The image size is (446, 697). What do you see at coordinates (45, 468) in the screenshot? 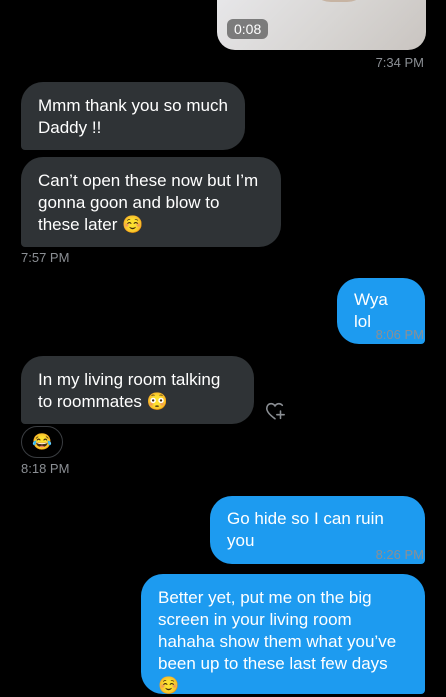
I see `message-timestamp: 8:18 PM` at bounding box center [45, 468].